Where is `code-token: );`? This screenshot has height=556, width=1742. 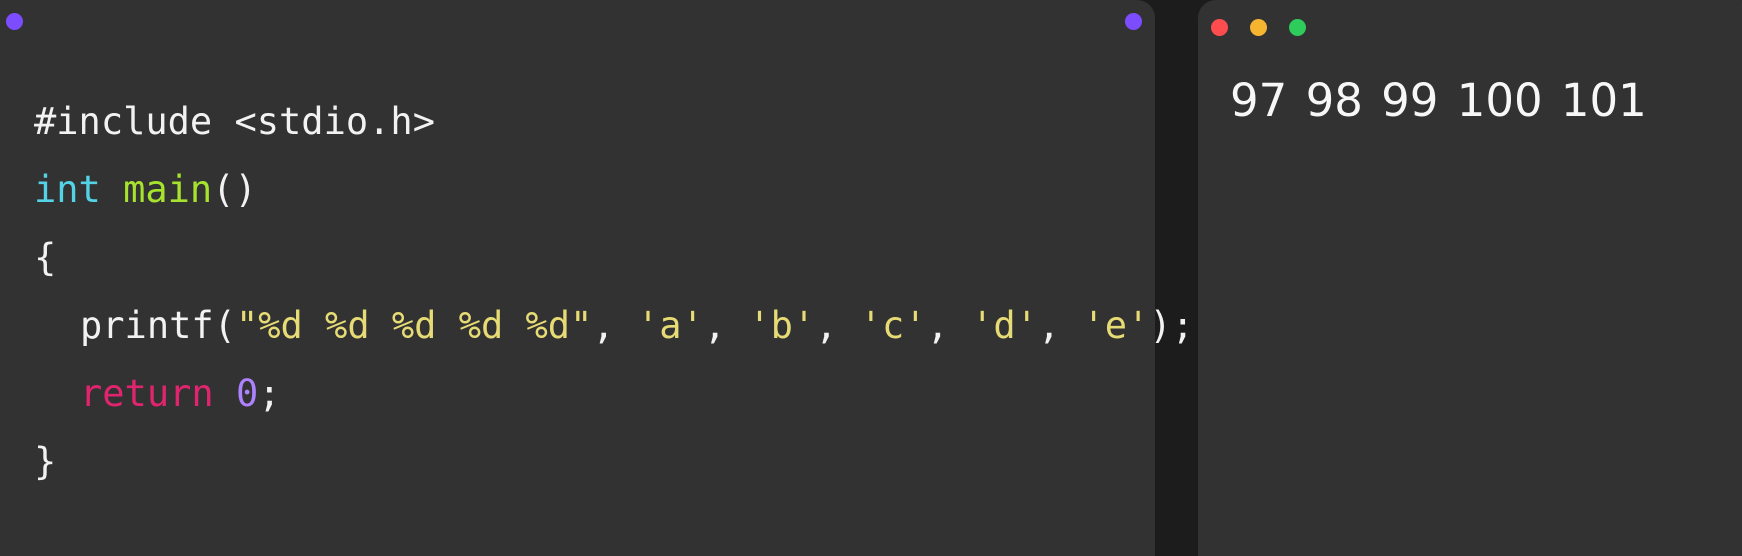 code-token: ); is located at coordinates (1171, 325).